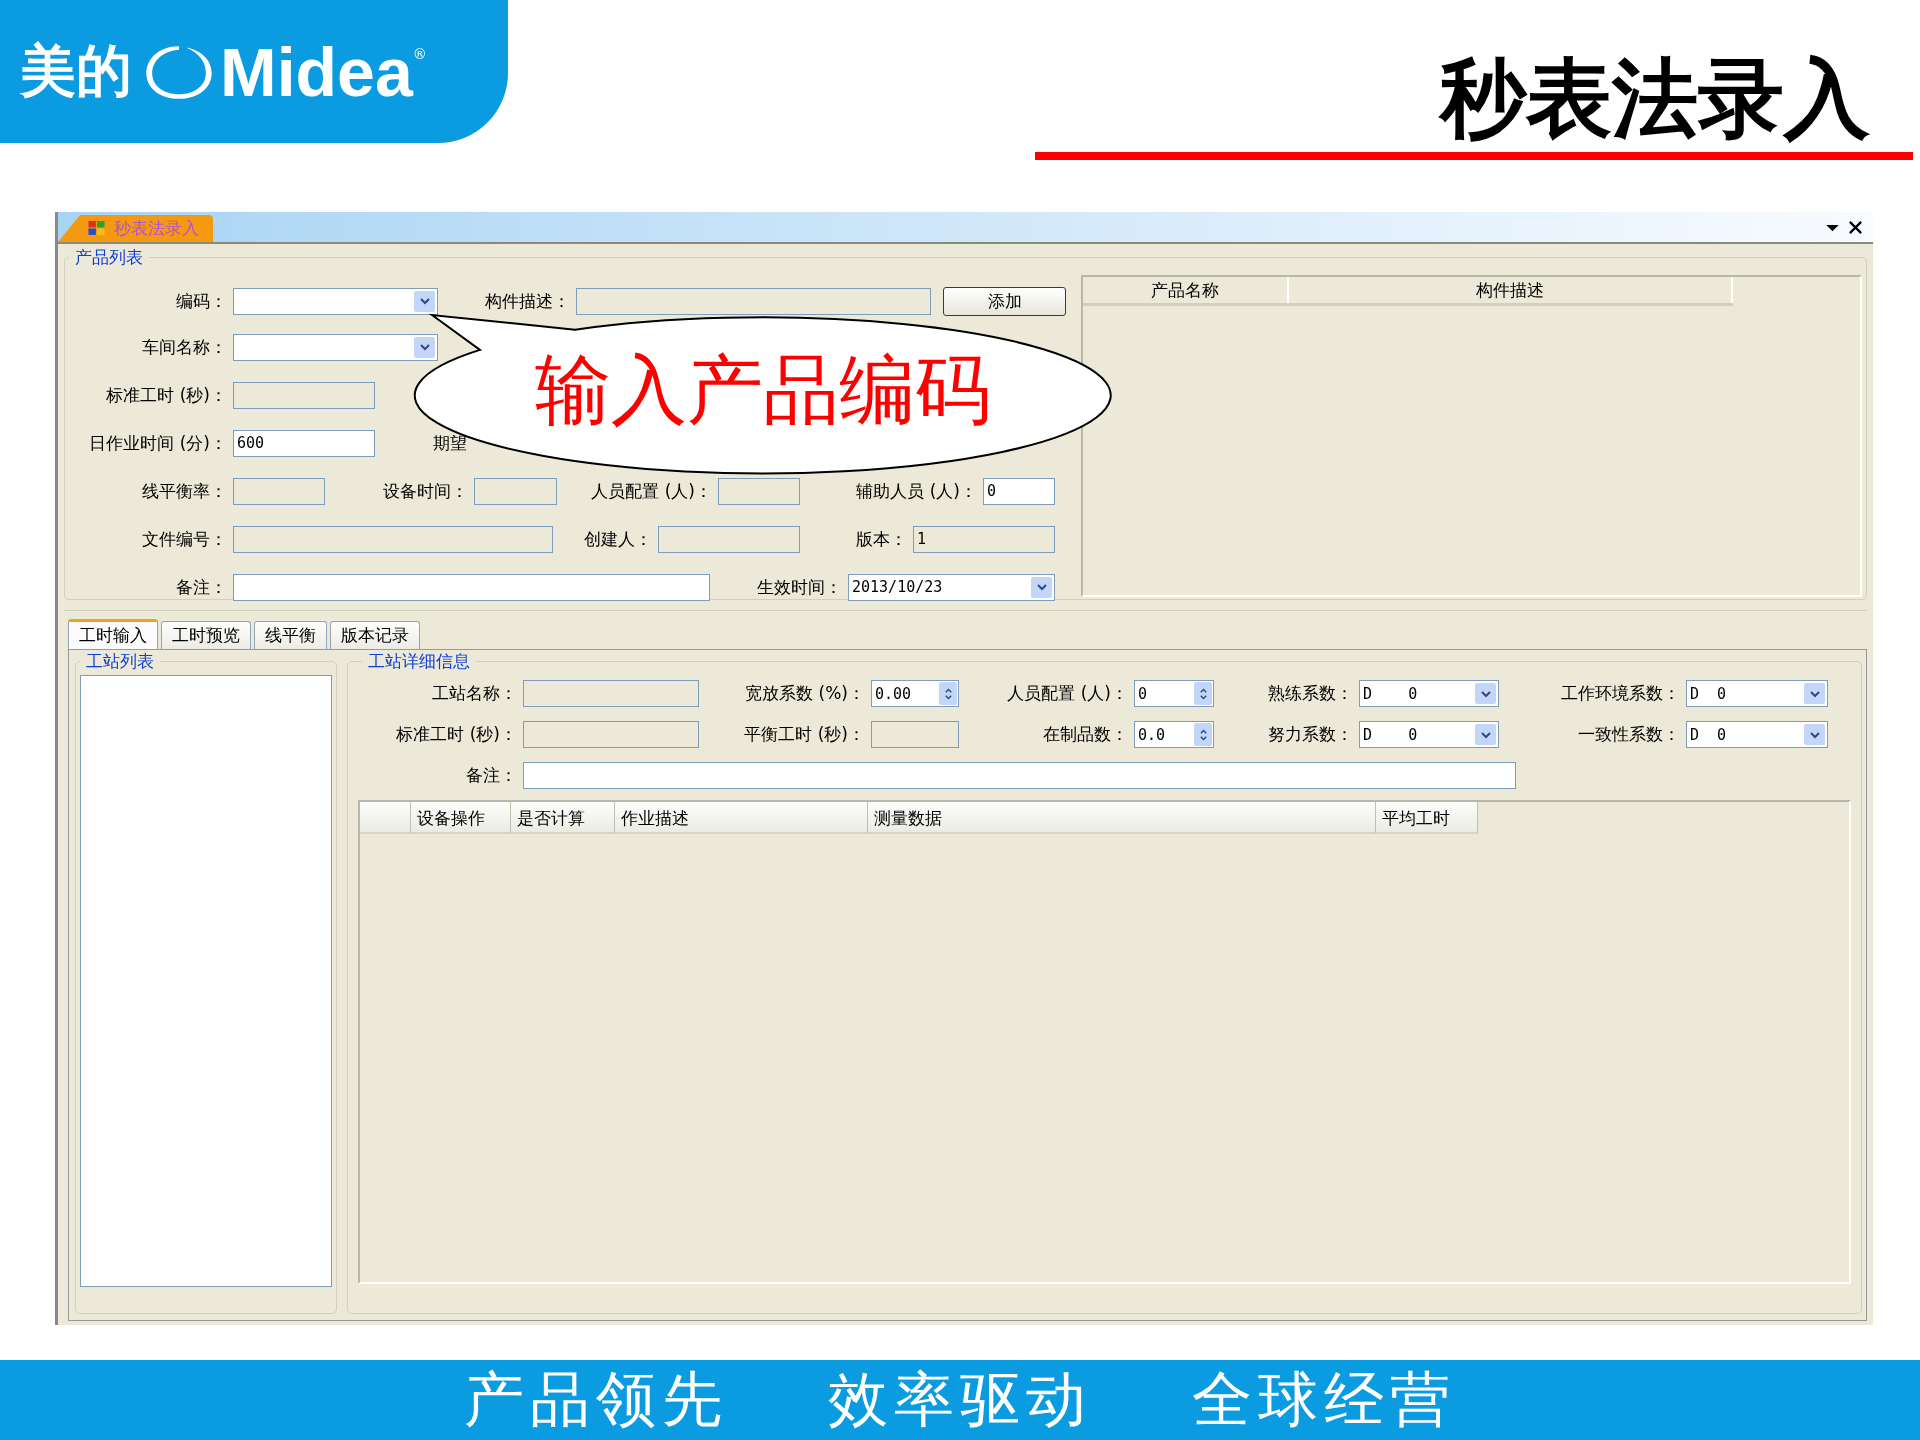 This screenshot has width=1920, height=1440. I want to click on slogan: 效率驱动, so click(960, 1399).